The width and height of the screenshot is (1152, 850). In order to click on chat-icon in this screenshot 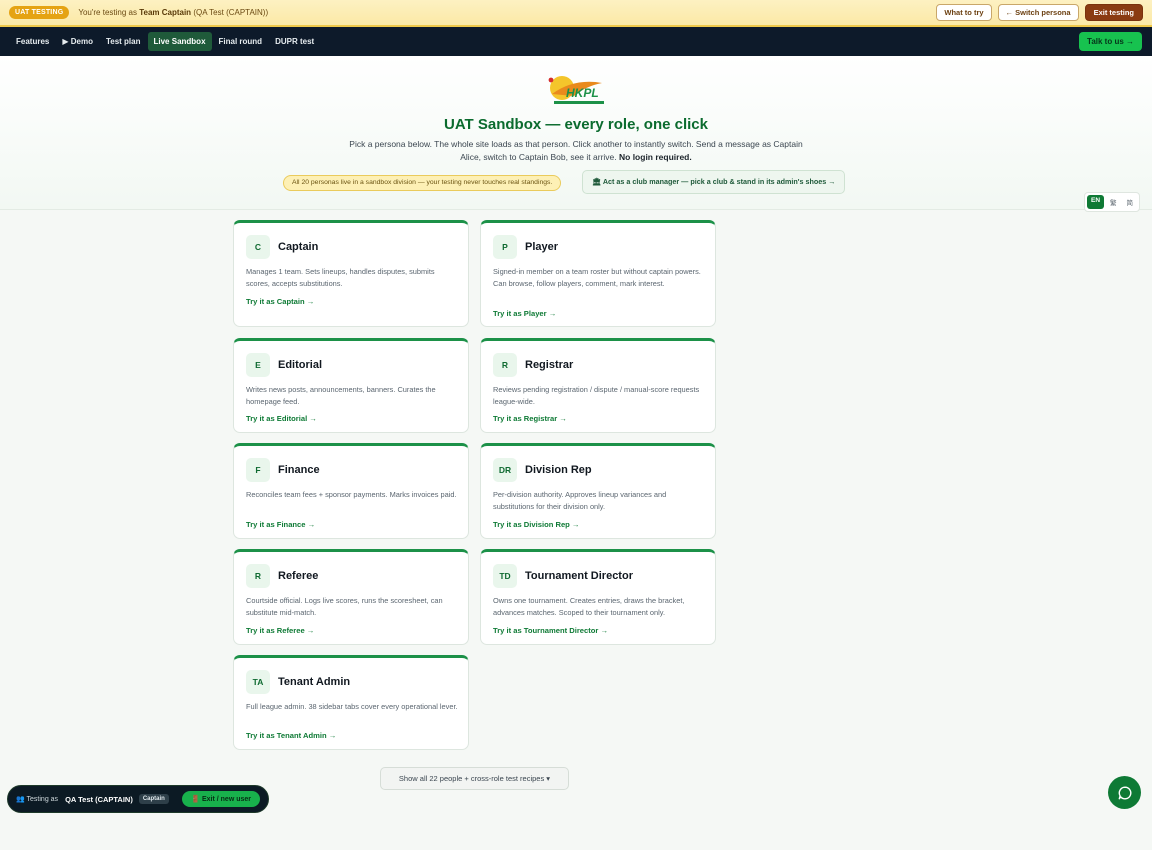, I will do `click(1124, 792)`.